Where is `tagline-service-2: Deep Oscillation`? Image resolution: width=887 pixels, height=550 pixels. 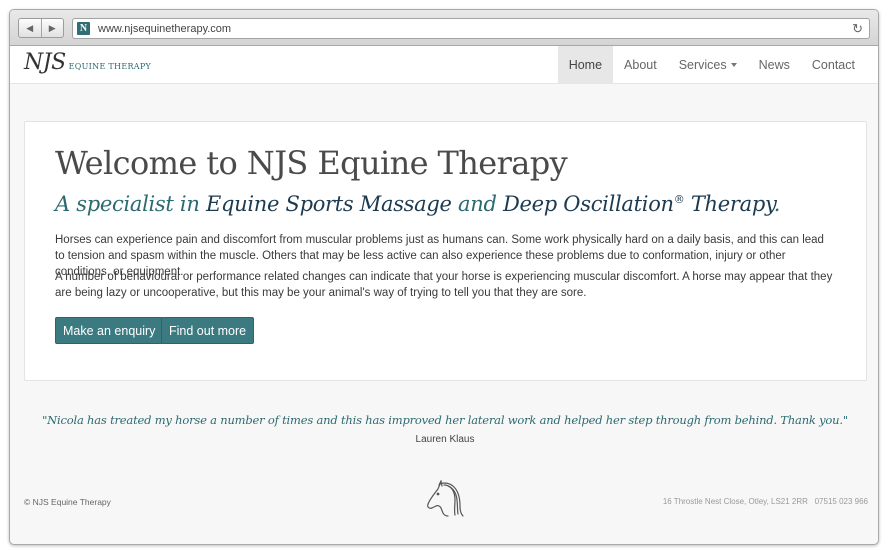 tagline-service-2: Deep Oscillation is located at coordinates (588, 204).